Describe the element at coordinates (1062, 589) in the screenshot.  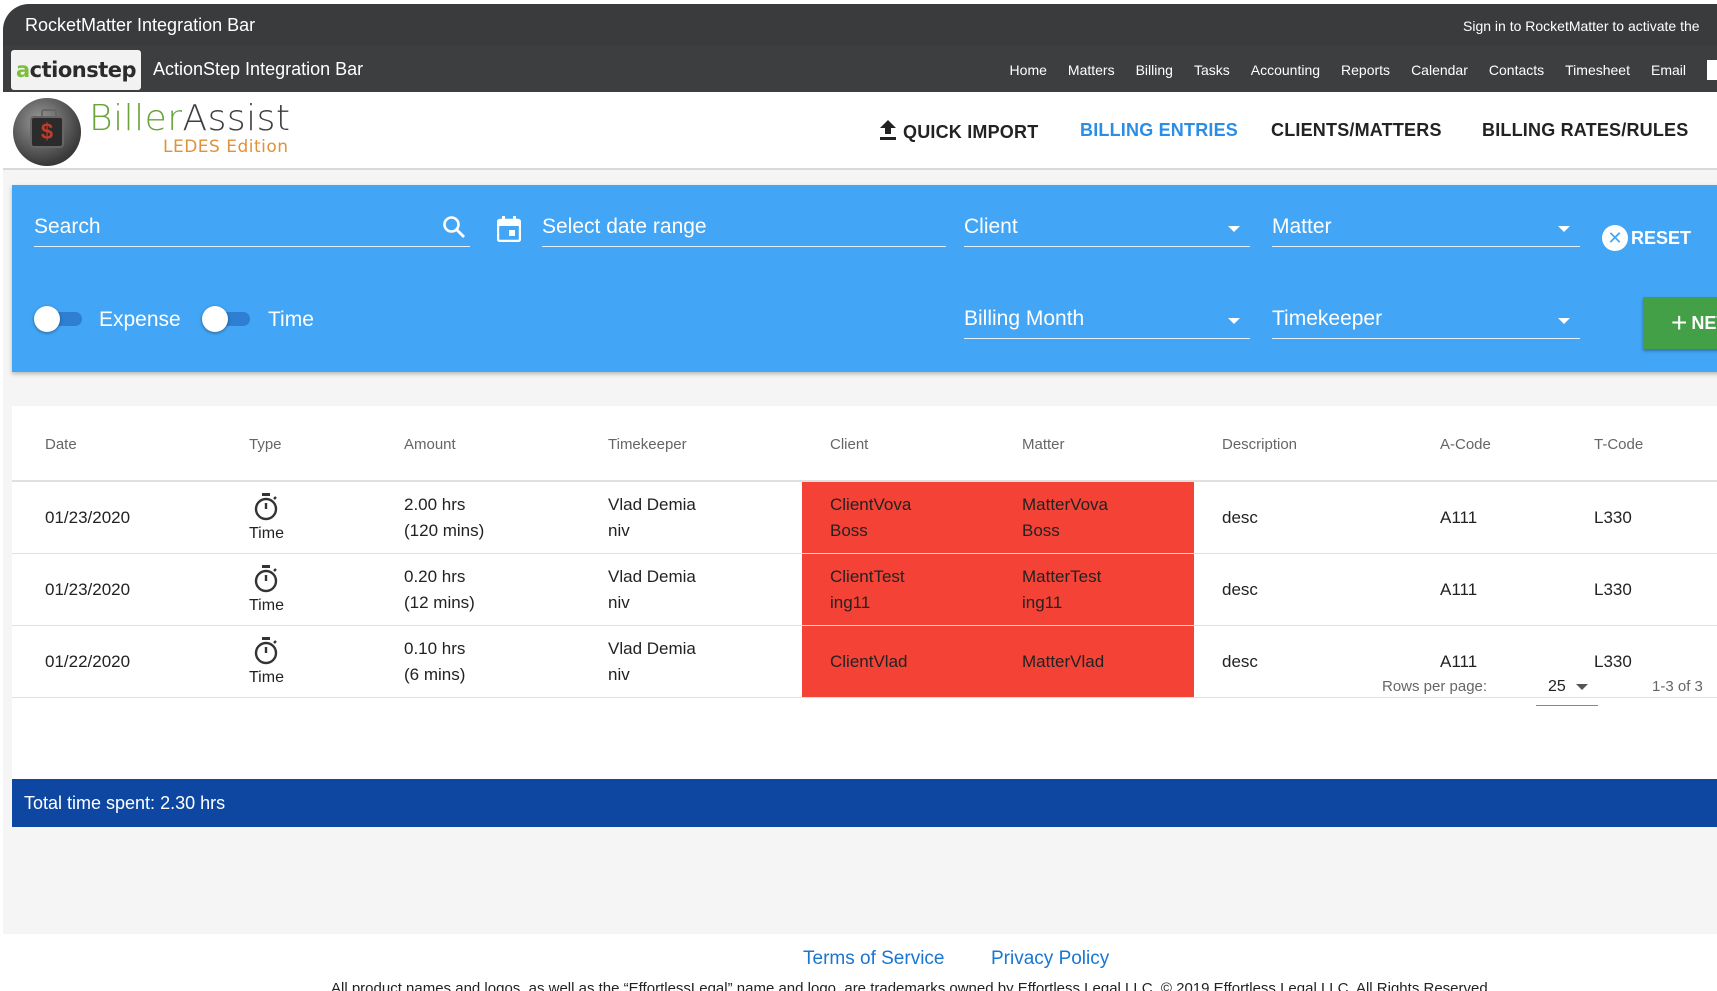
I see `cell-matter: MatterTest ing11` at that location.